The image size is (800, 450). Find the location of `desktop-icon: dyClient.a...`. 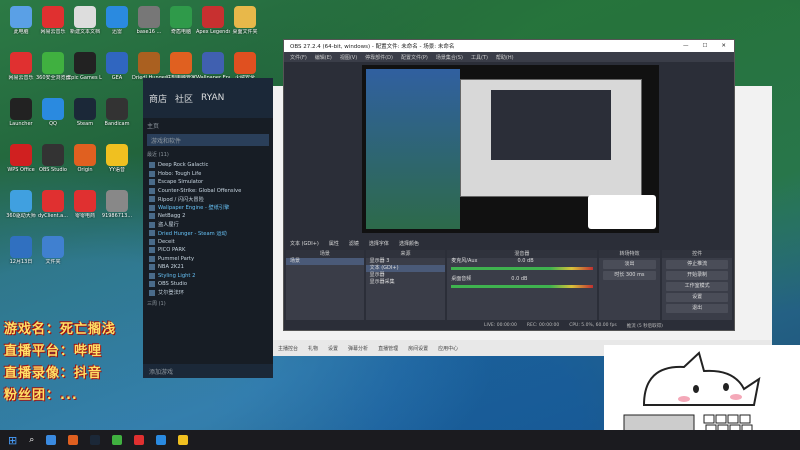

desktop-icon: dyClient.a... is located at coordinates (53, 204).